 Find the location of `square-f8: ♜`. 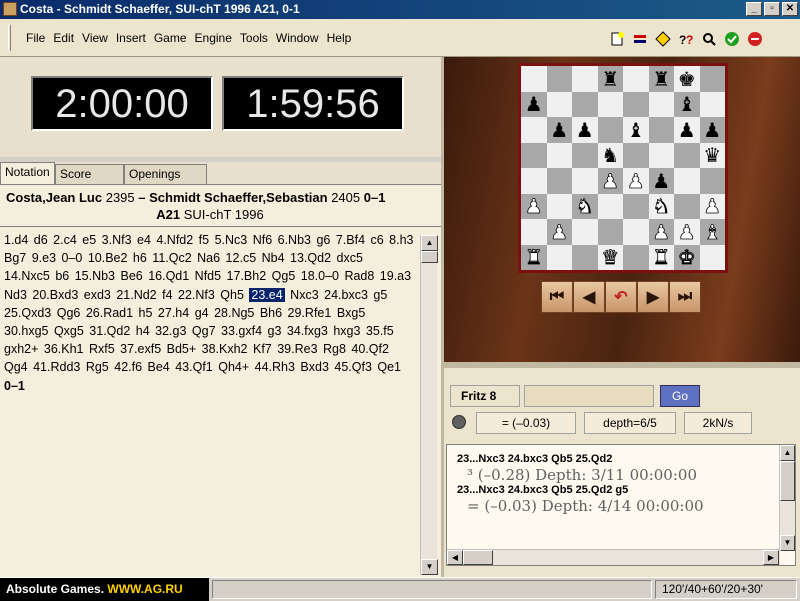

square-f8: ♜ is located at coordinates (661, 79).